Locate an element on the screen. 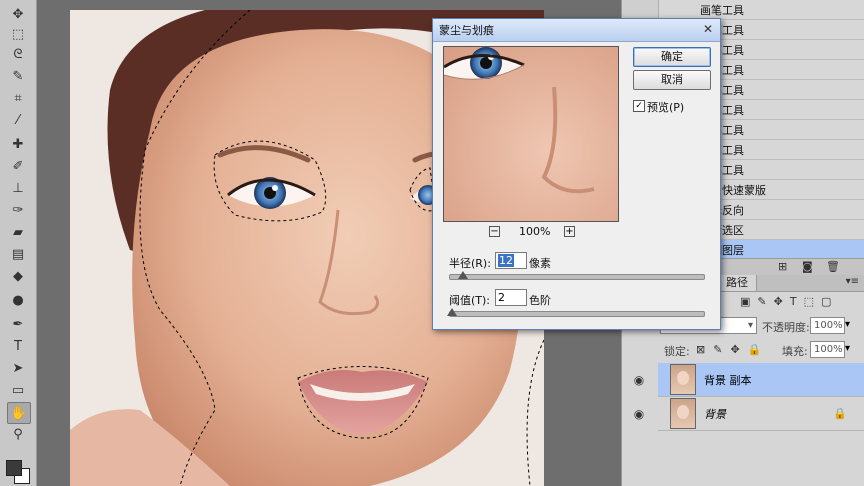 Image resolution: width=864 pixels, height=486 pixels. new-snapshot-icon: ⊞ is located at coordinates (782, 266).